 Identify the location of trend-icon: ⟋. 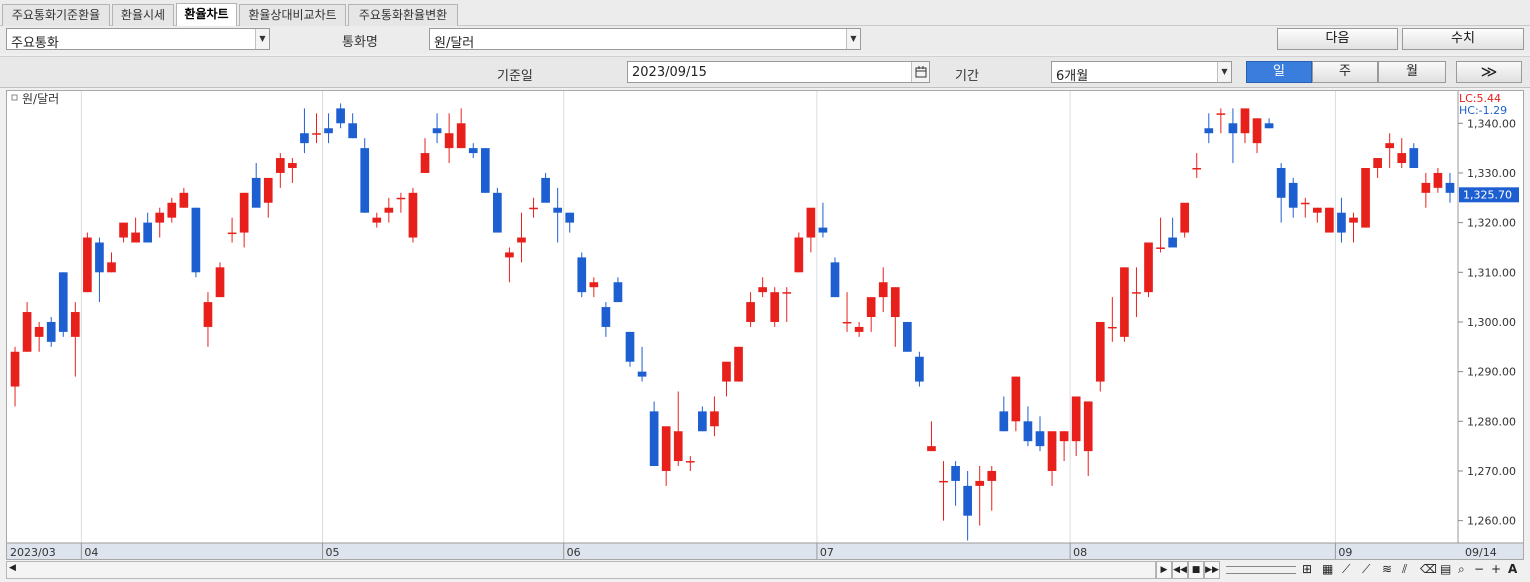
(1366, 569).